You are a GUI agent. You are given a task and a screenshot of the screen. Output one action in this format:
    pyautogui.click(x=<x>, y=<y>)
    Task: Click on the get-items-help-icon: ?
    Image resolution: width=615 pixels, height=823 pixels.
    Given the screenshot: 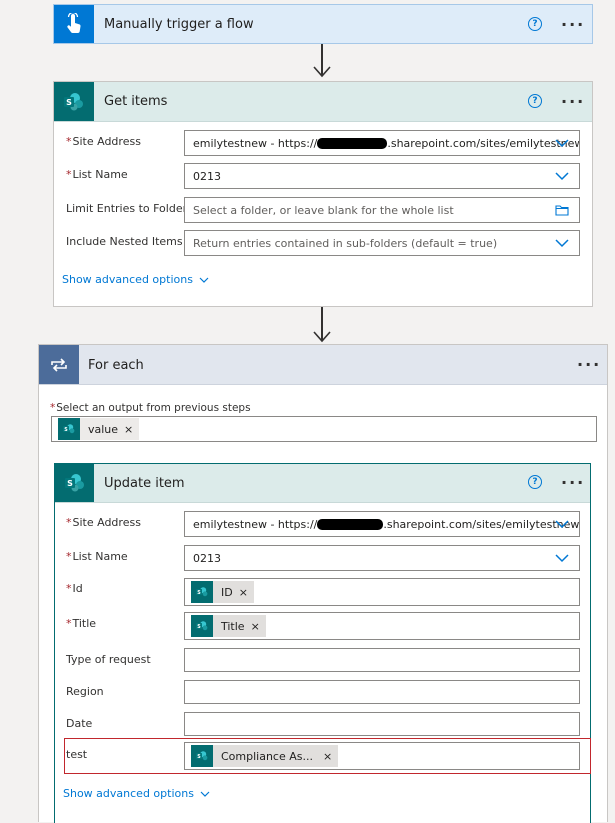 What is the action you would take?
    pyautogui.click(x=535, y=101)
    